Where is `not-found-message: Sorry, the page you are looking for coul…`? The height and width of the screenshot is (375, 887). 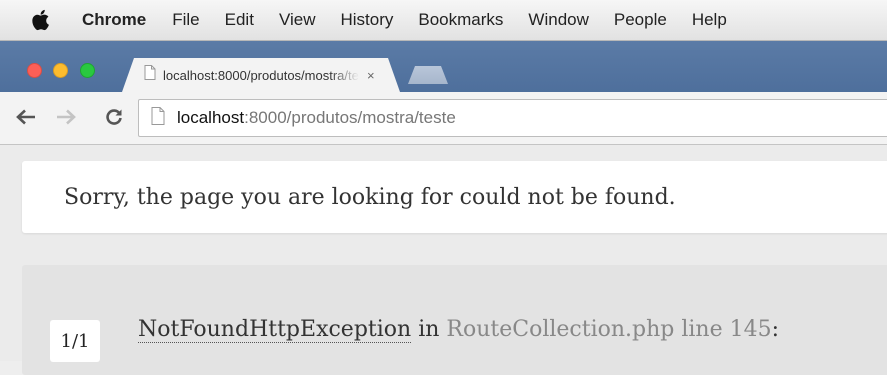
not-found-message: Sorry, the page you are looking for coul… is located at coordinates (370, 197).